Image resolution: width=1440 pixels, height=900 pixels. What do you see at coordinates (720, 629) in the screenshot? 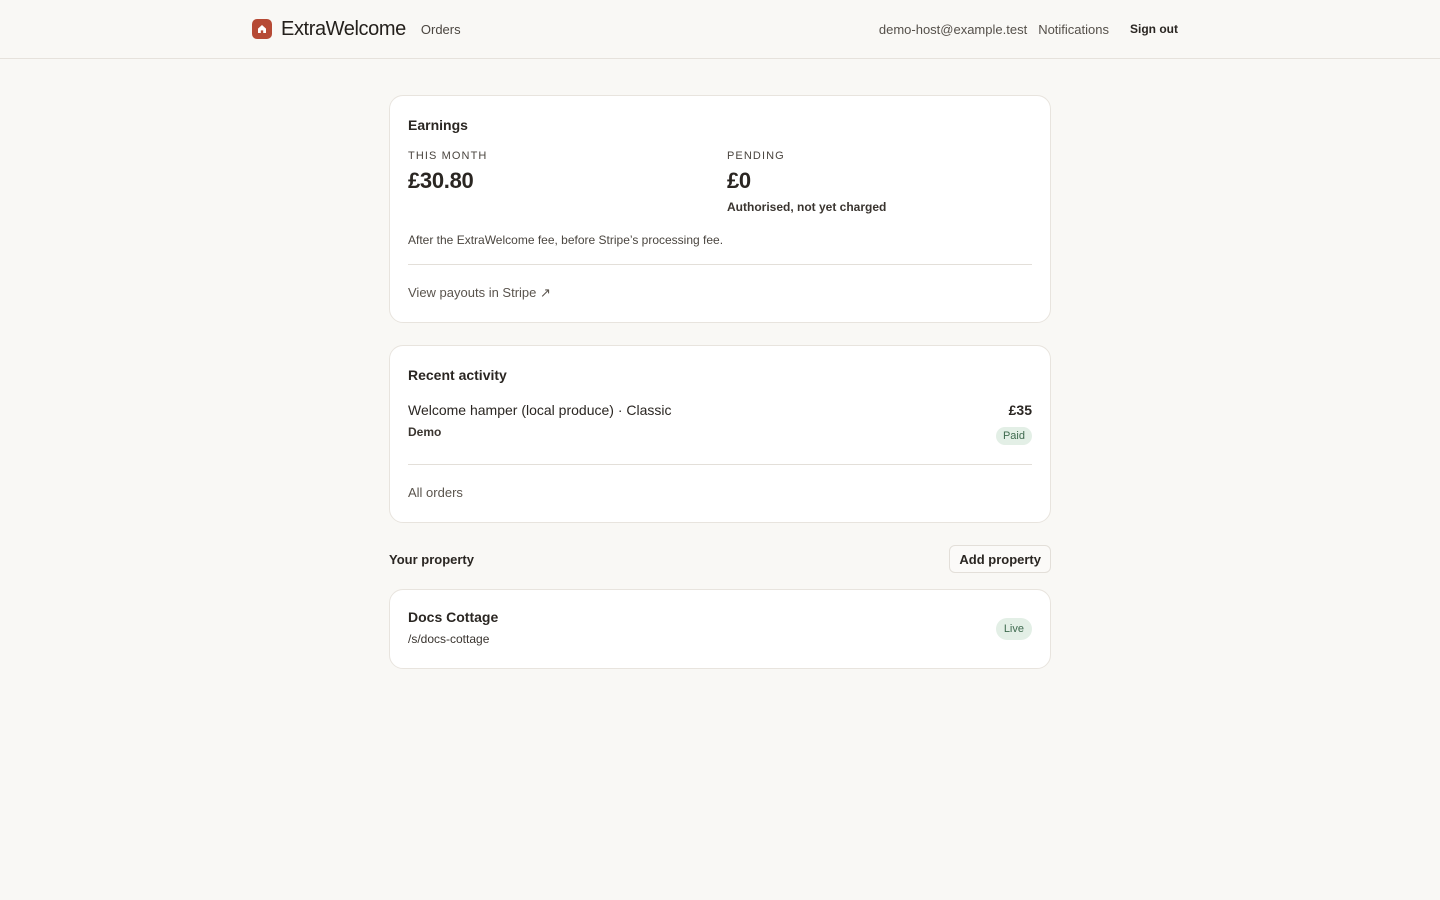
I see `property-card: Docs Cottage /s/docs-cottage Live` at bounding box center [720, 629].